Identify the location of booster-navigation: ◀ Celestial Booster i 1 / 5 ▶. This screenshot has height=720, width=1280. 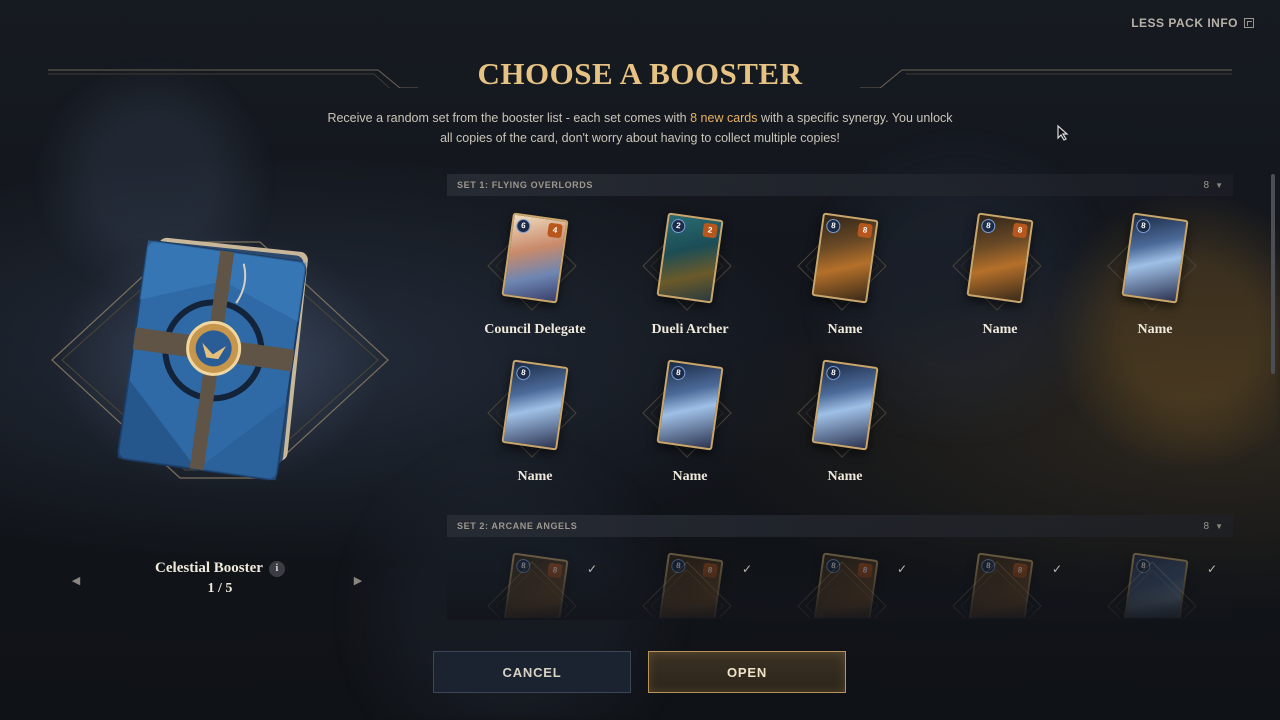
(220, 585).